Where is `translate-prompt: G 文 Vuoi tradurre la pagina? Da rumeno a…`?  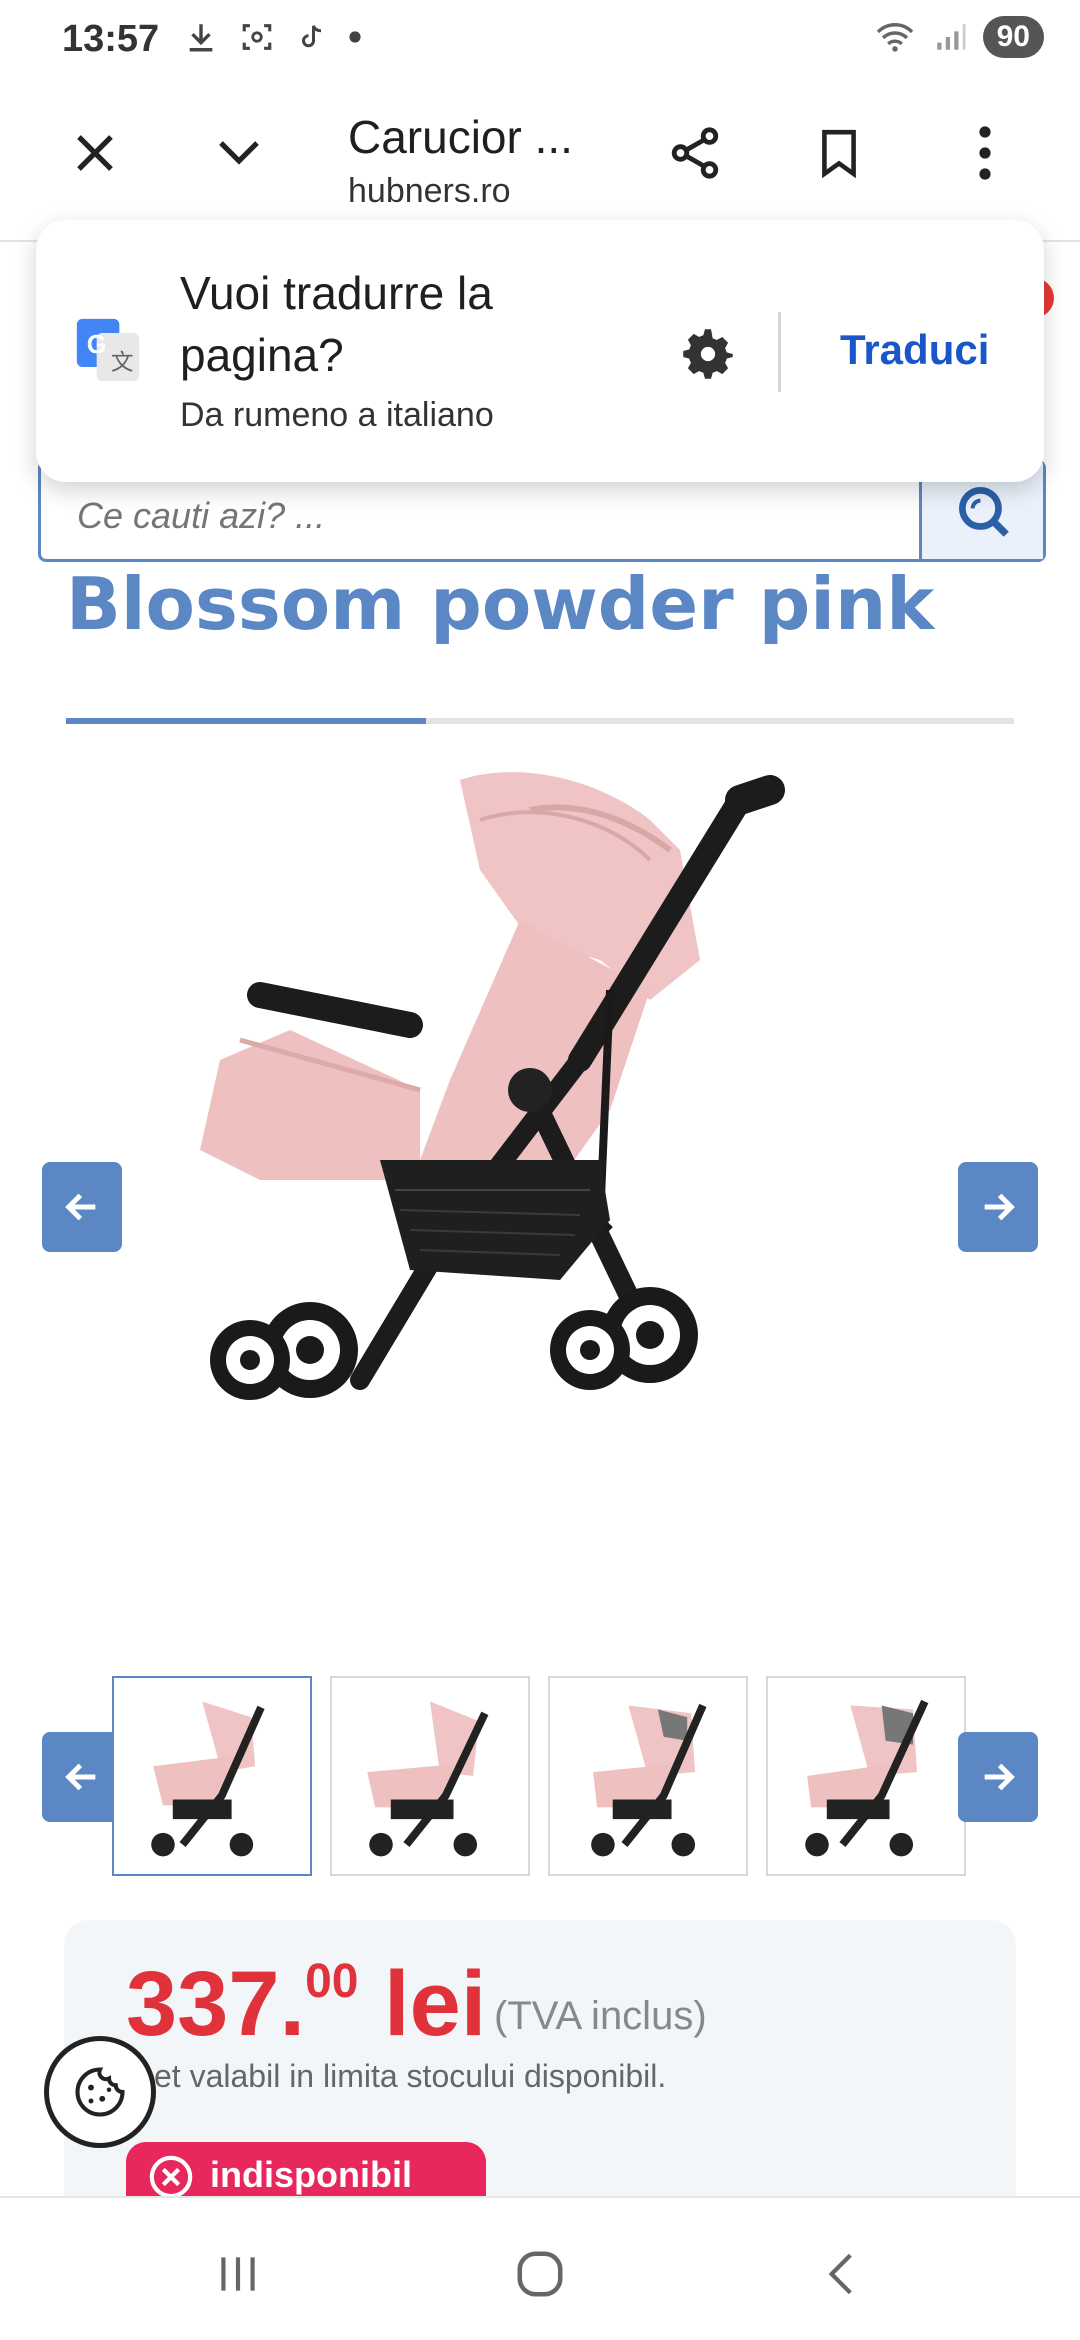
translate-prompt: G 文 Vuoi tradurre la pagina? Da rumeno a… is located at coordinates (540, 351).